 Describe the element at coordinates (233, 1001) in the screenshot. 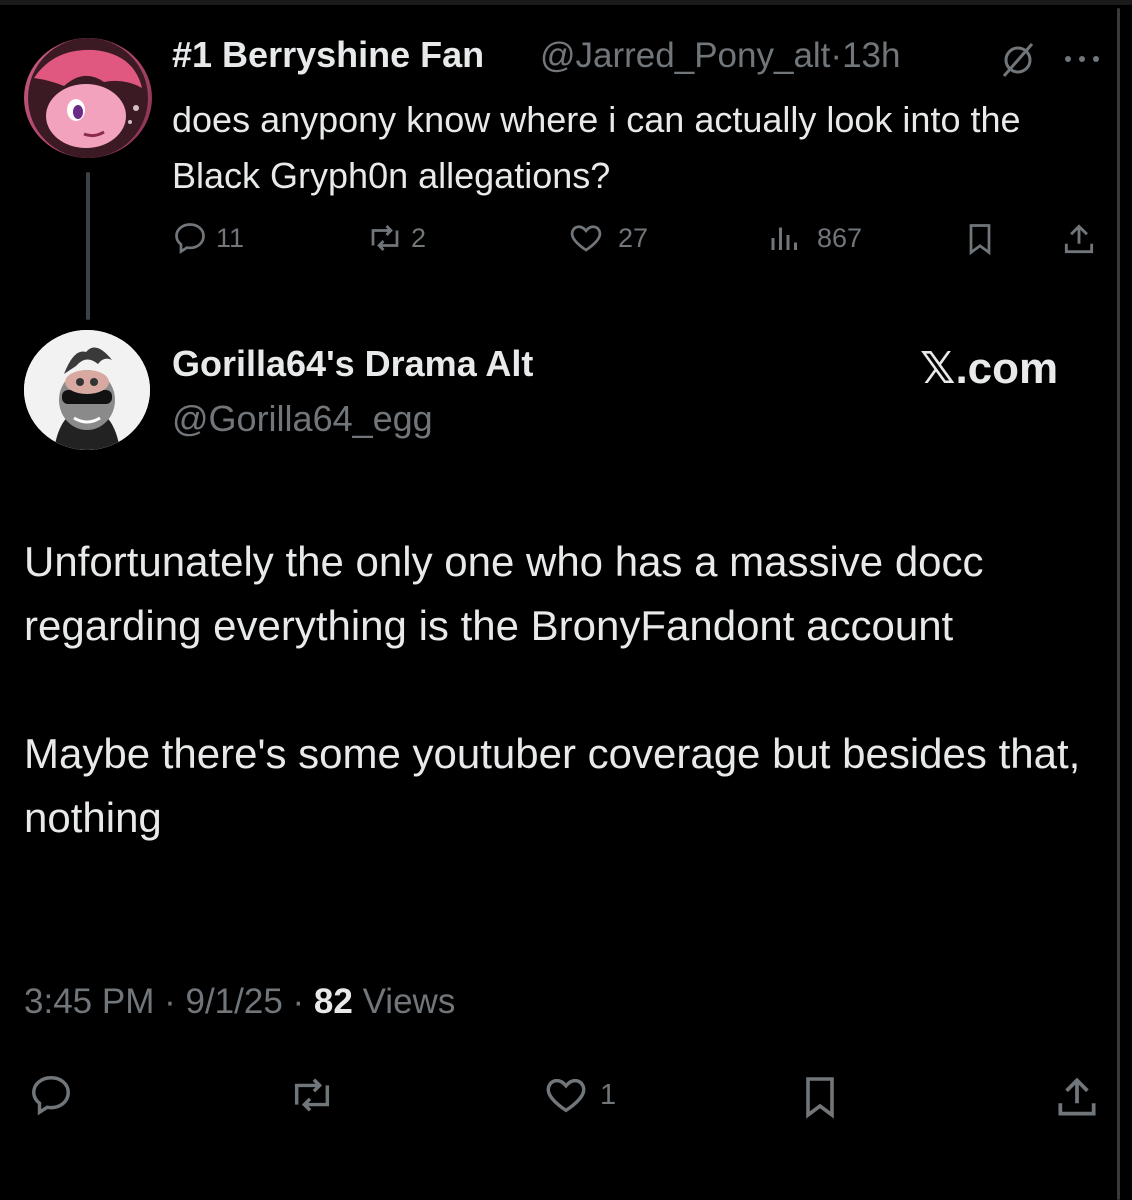

I see `post-date: 9/1/25` at that location.